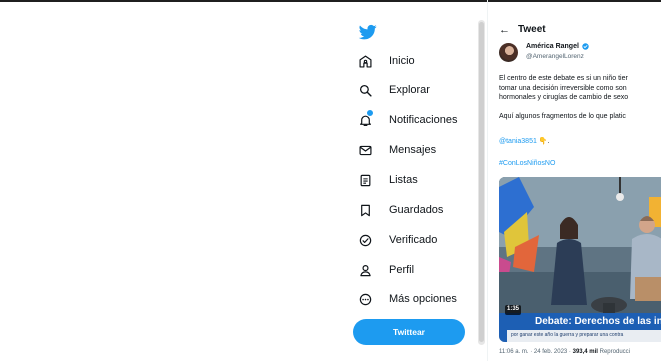 Image resolution: width=661 pixels, height=361 pixels. Describe the element at coordinates (518, 141) in the screenshot. I see `mention-link: @tania3851` at that location.